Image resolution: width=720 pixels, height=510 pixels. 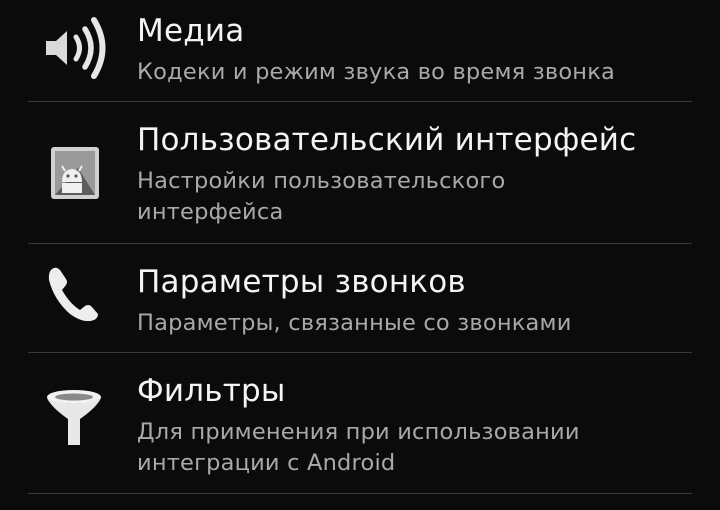 What do you see at coordinates (387, 140) in the screenshot?
I see `settings-item-title: Пользовательский интерфейс` at bounding box center [387, 140].